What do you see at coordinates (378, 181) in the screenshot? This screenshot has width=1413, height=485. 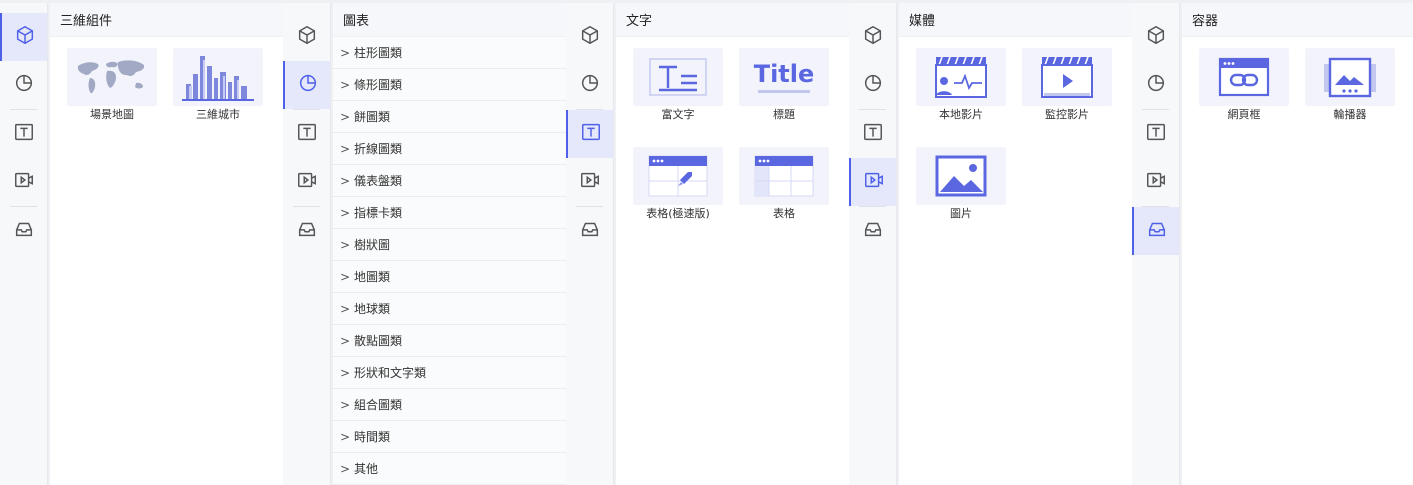 I see `category-label: 儀表盤類` at bounding box center [378, 181].